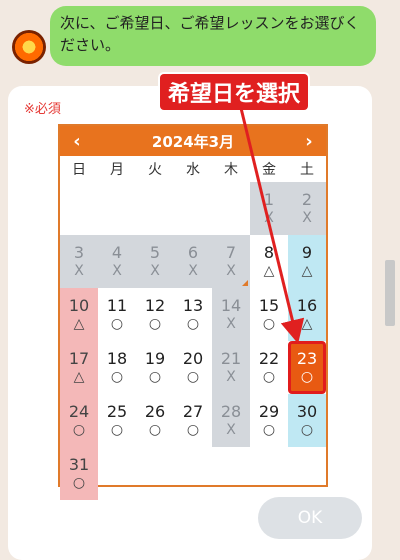 This screenshot has height=560, width=400. What do you see at coordinates (310, 518) in the screenshot?
I see `ok-button: OK` at bounding box center [310, 518].